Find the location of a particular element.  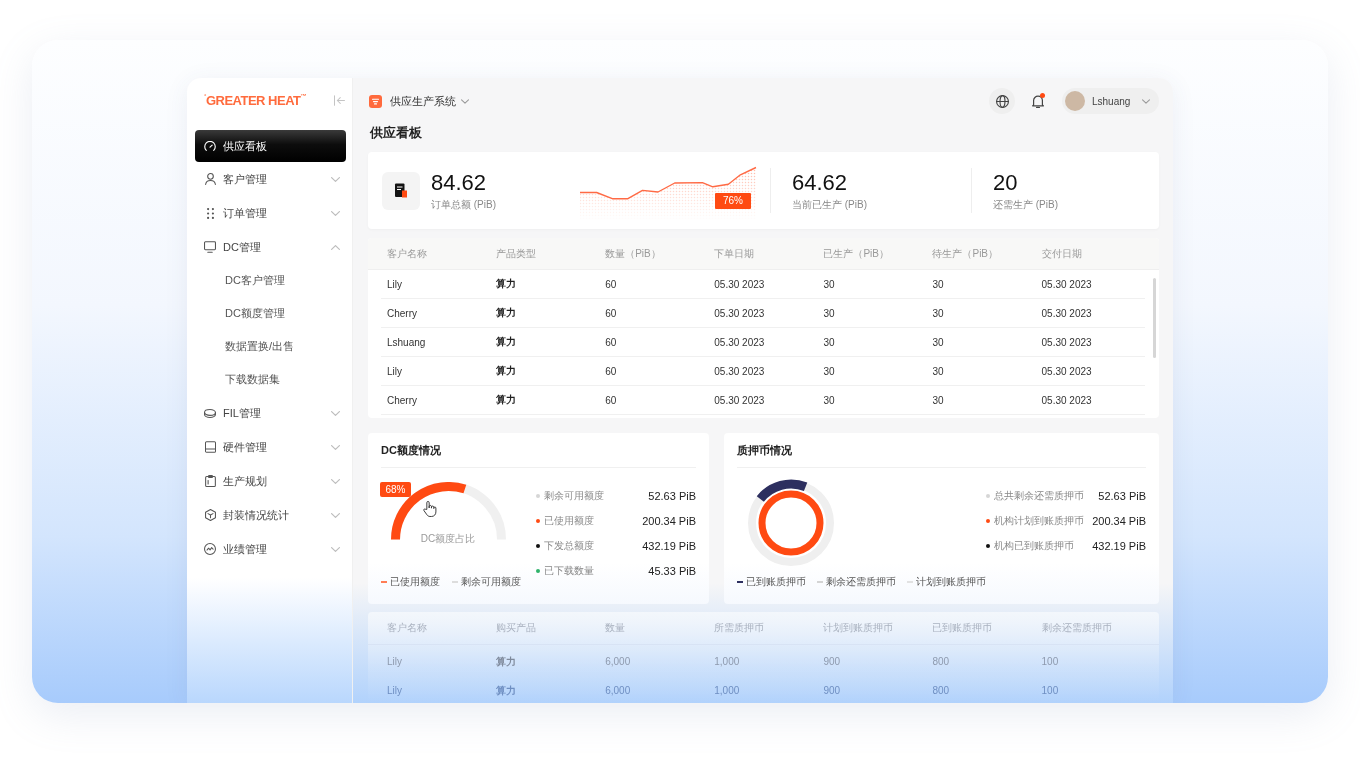

column-header: 已生产（PiB） is located at coordinates (856, 253).